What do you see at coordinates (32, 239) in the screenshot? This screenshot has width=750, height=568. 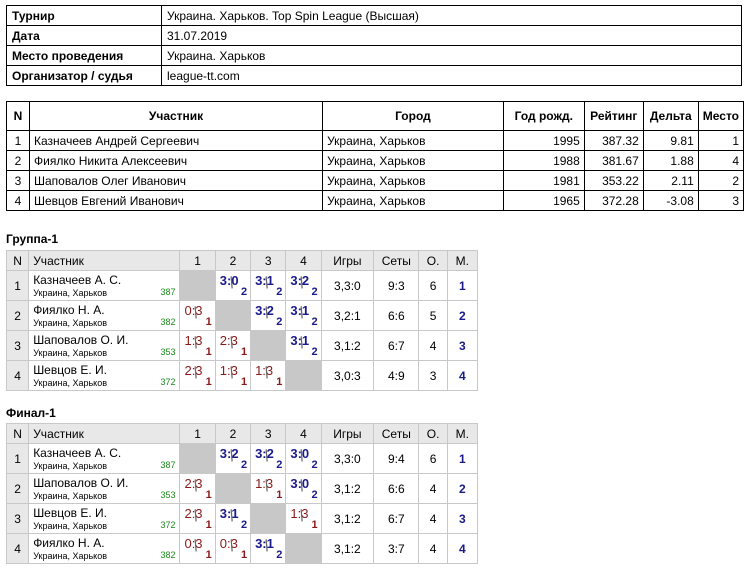 I see `group-title: Группа-1` at bounding box center [32, 239].